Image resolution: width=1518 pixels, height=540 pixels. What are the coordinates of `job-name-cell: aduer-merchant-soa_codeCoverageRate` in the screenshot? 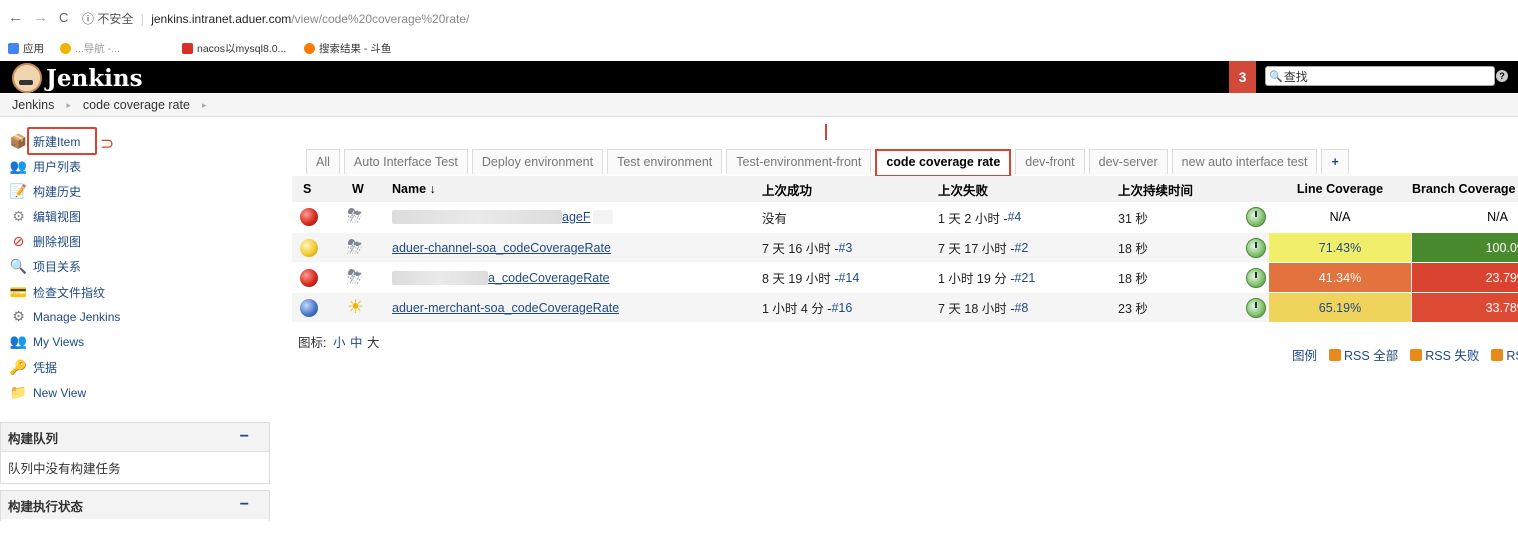 It's located at (505, 307).